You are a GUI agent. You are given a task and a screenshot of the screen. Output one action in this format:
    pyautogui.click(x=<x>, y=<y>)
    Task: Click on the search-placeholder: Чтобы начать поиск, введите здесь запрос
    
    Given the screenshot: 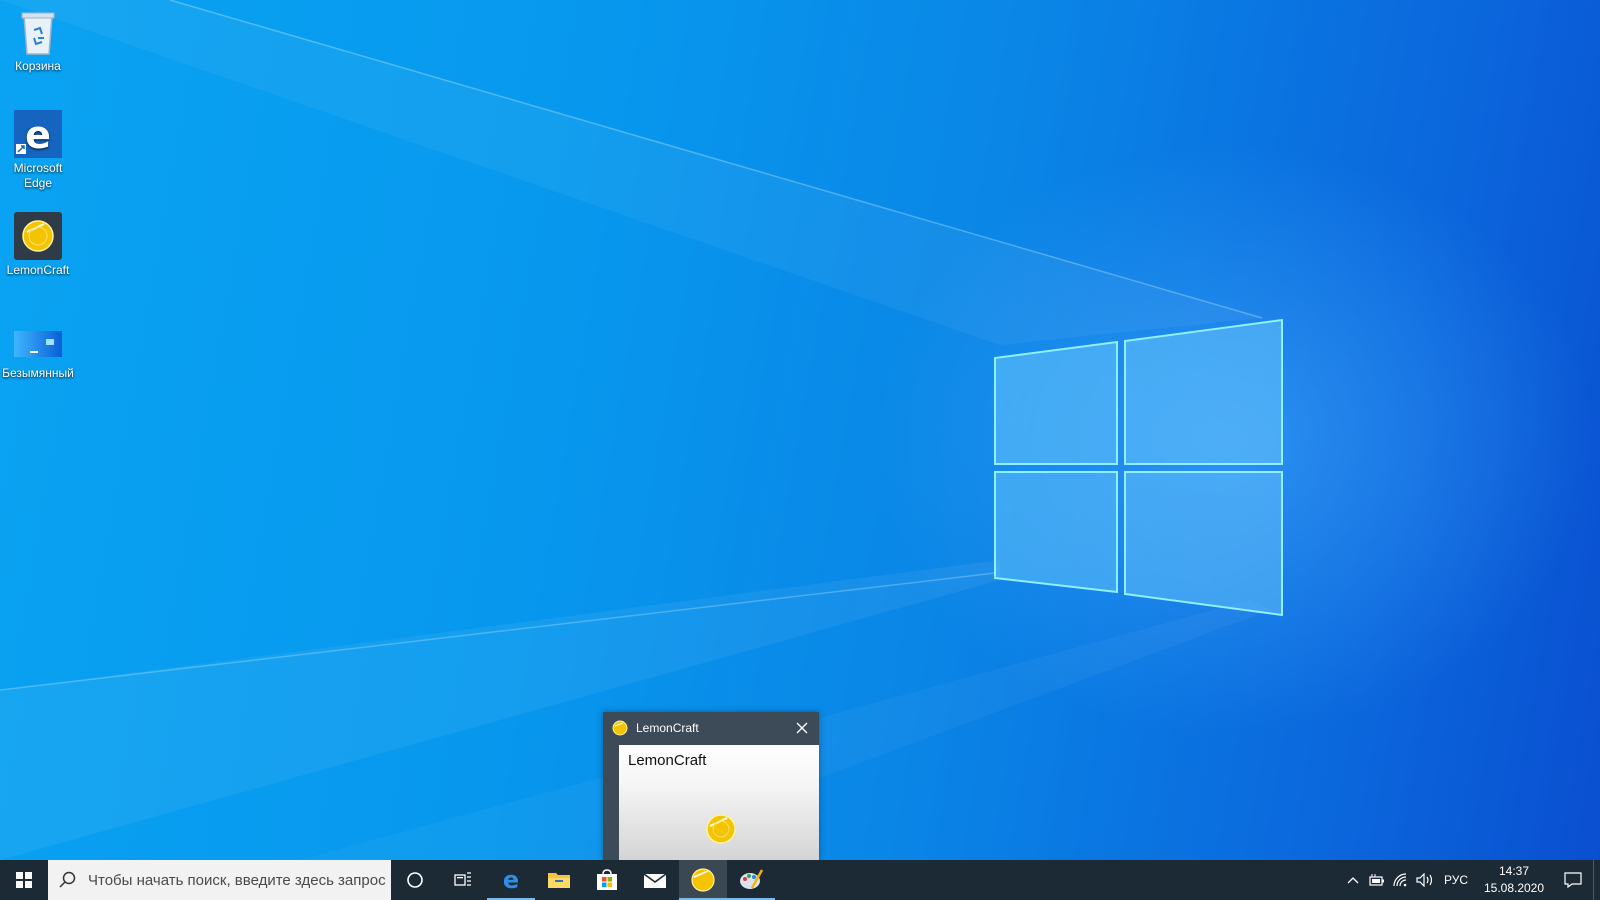 What is the action you would take?
    pyautogui.click(x=237, y=880)
    